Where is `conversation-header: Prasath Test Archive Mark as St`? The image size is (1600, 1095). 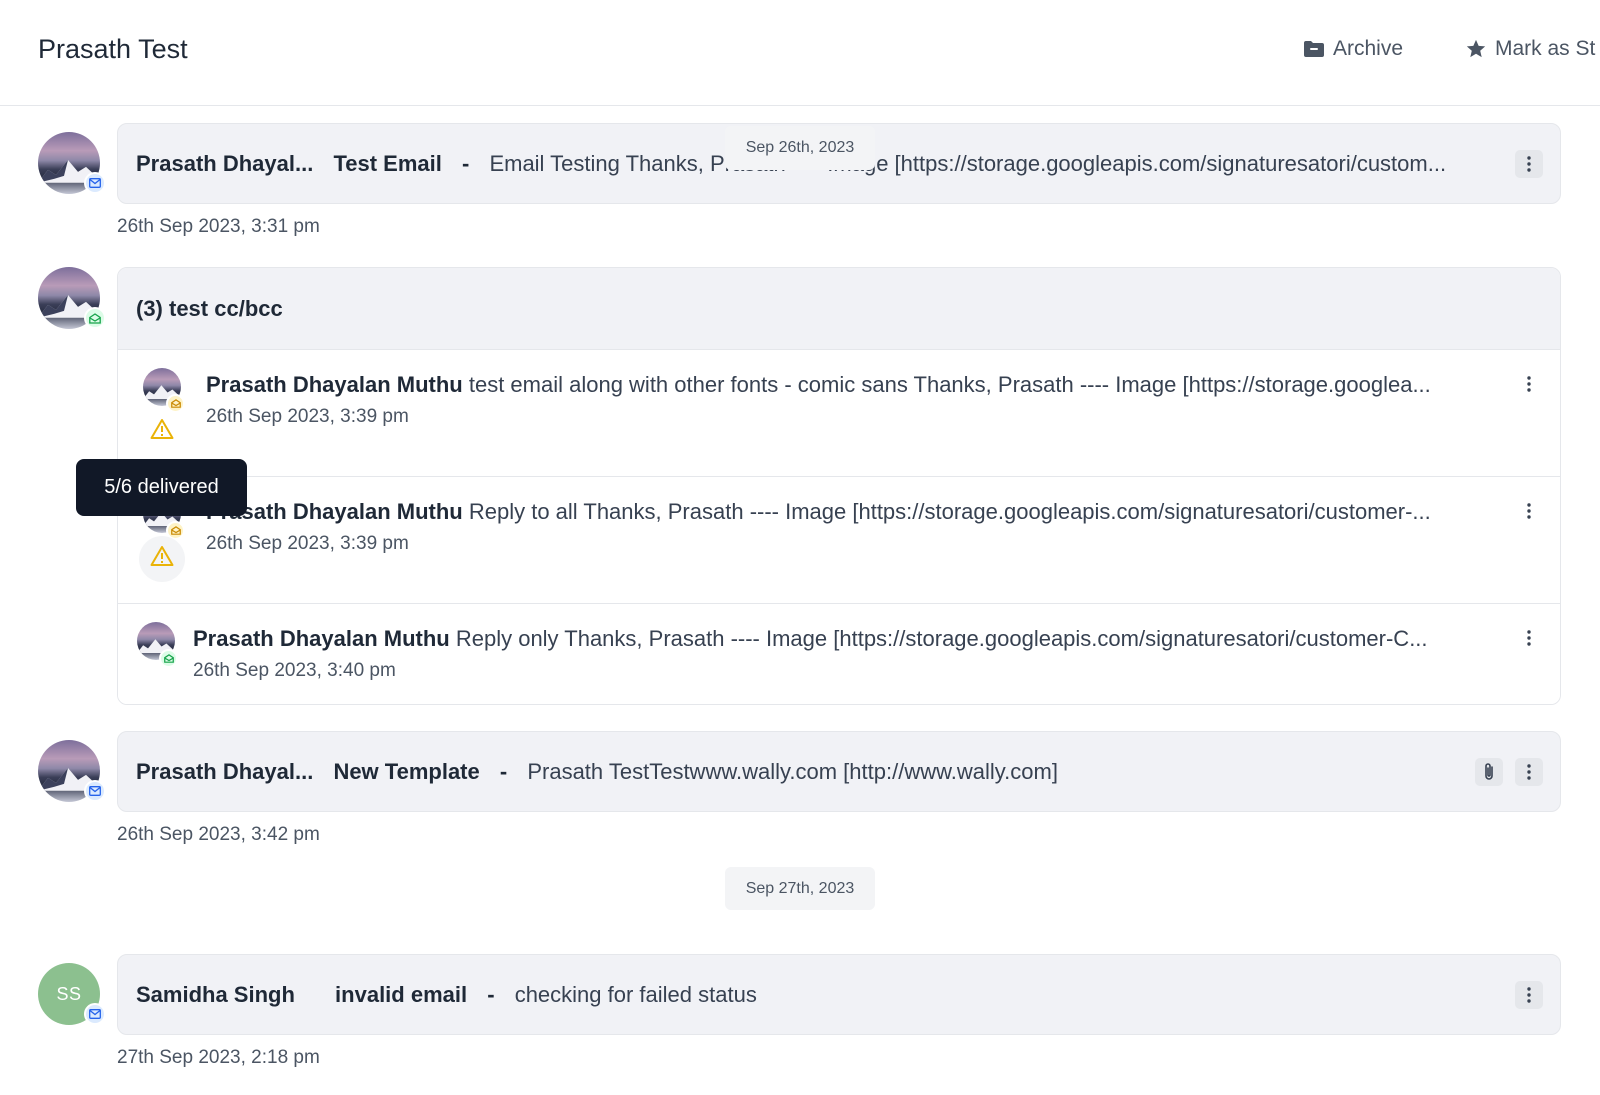 conversation-header: Prasath Test Archive Mark as St is located at coordinates (800, 53).